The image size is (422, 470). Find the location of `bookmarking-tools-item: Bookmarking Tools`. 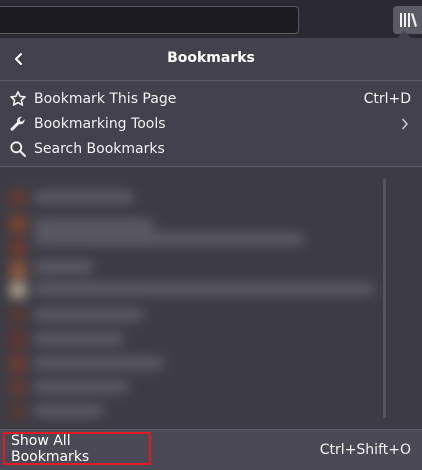

bookmarking-tools-item: Bookmarking Tools is located at coordinates (211, 123).